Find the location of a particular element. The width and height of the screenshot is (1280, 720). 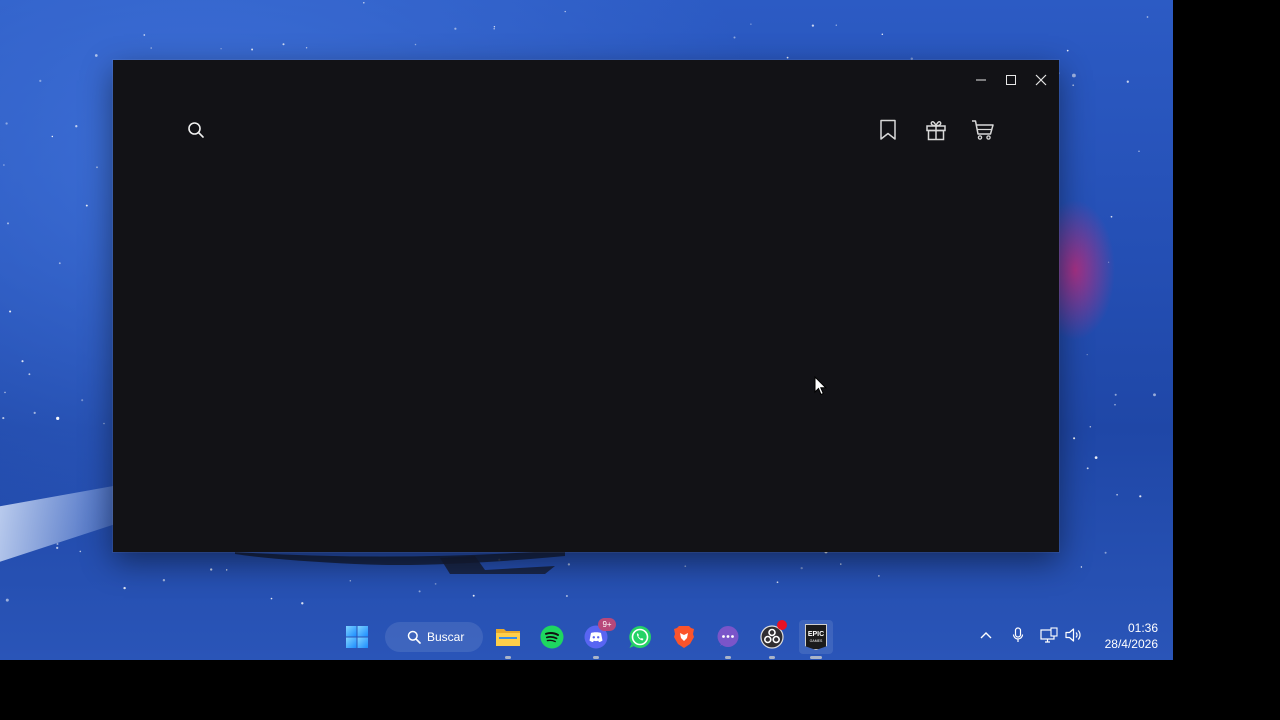

spotify-icon is located at coordinates (552, 637).